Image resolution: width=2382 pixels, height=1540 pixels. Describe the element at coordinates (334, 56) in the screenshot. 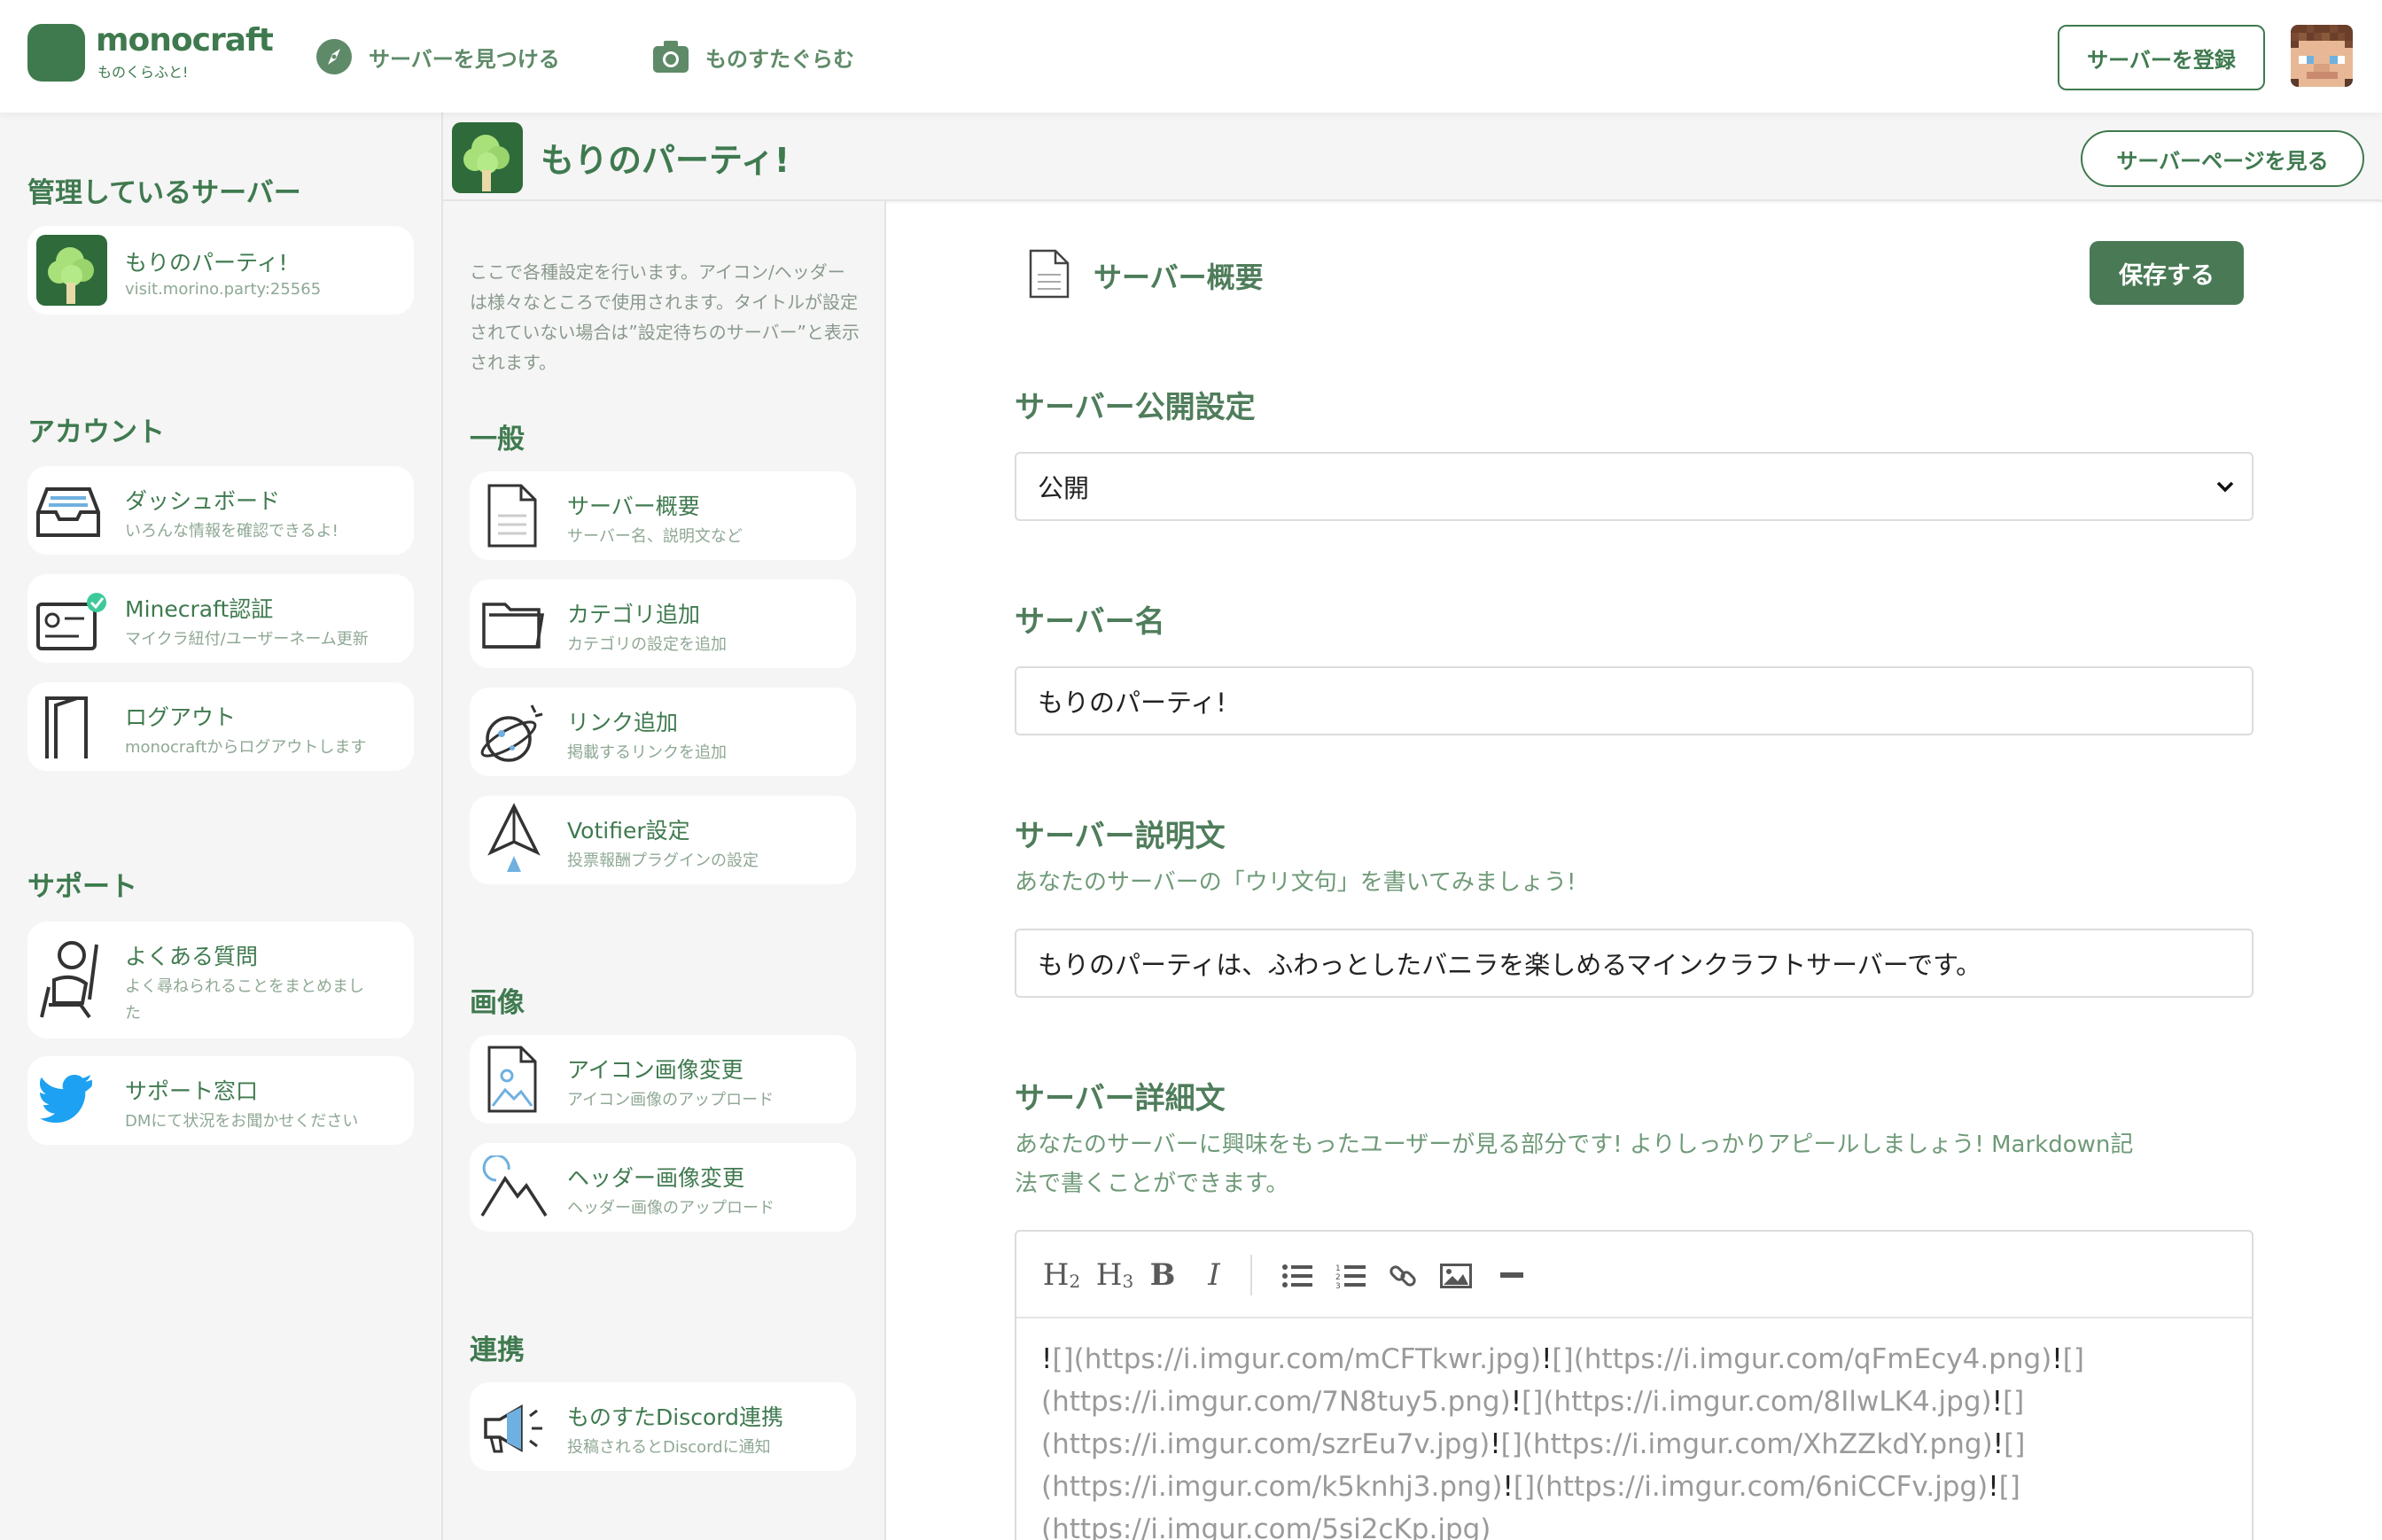

I see `compass-icon` at that location.